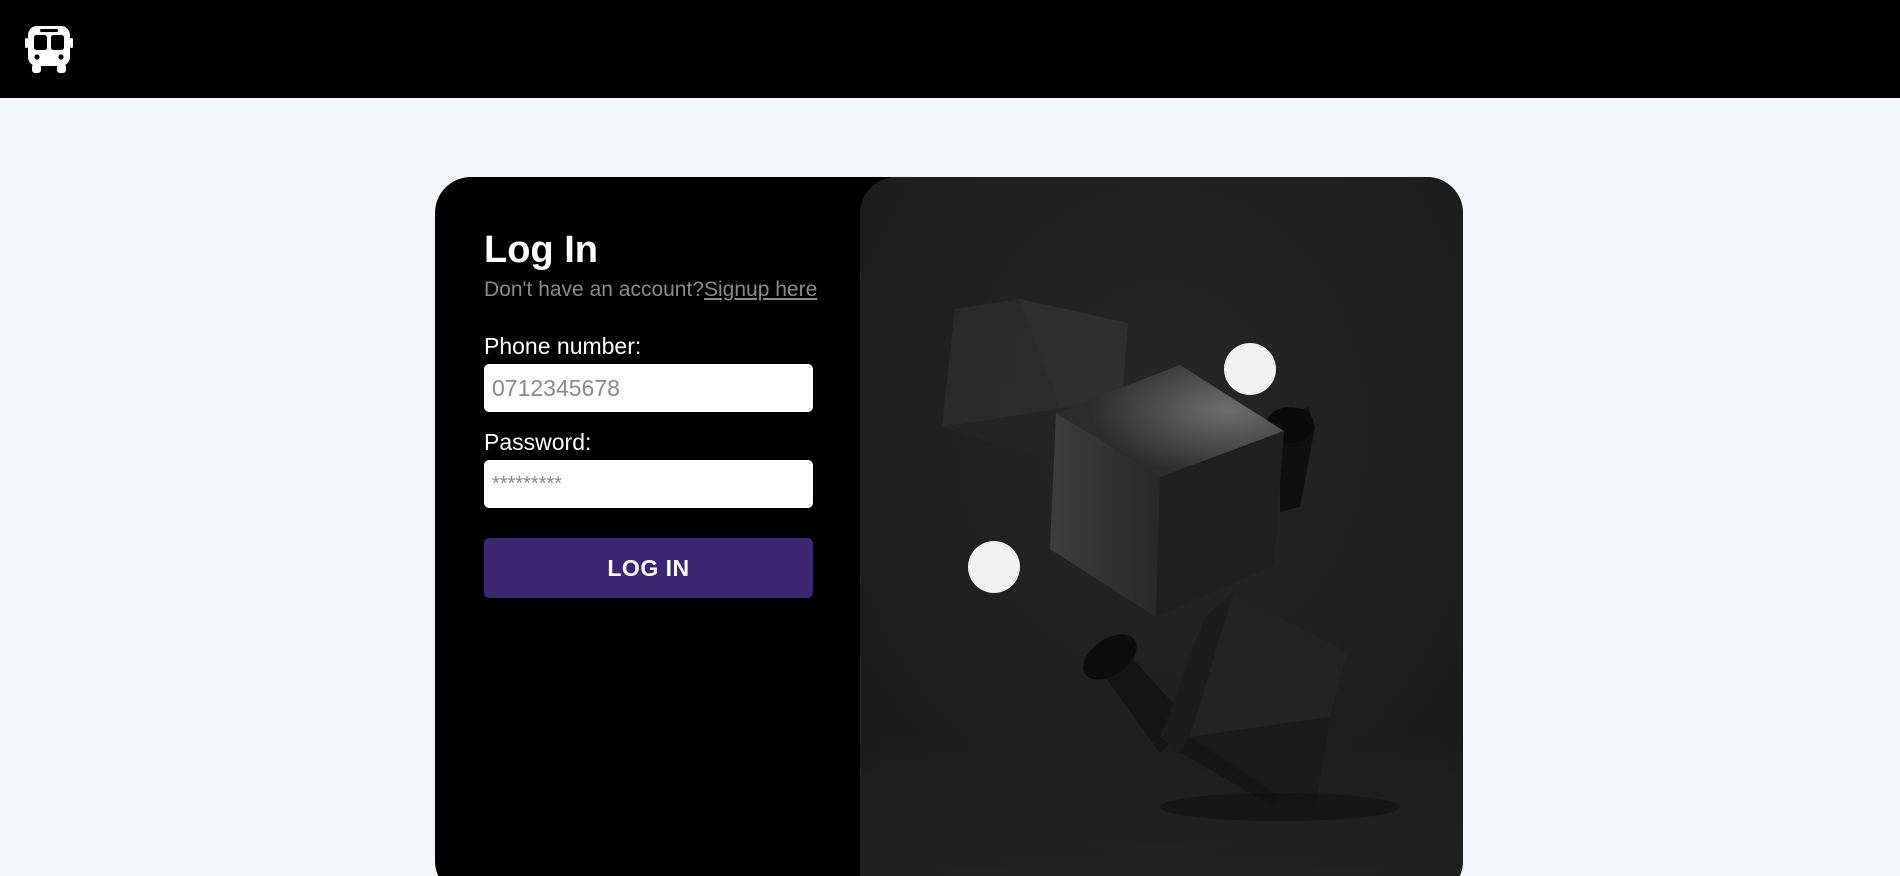 Image resolution: width=1900 pixels, height=876 pixels. What do you see at coordinates (49, 49) in the screenshot?
I see `bus-icon` at bounding box center [49, 49].